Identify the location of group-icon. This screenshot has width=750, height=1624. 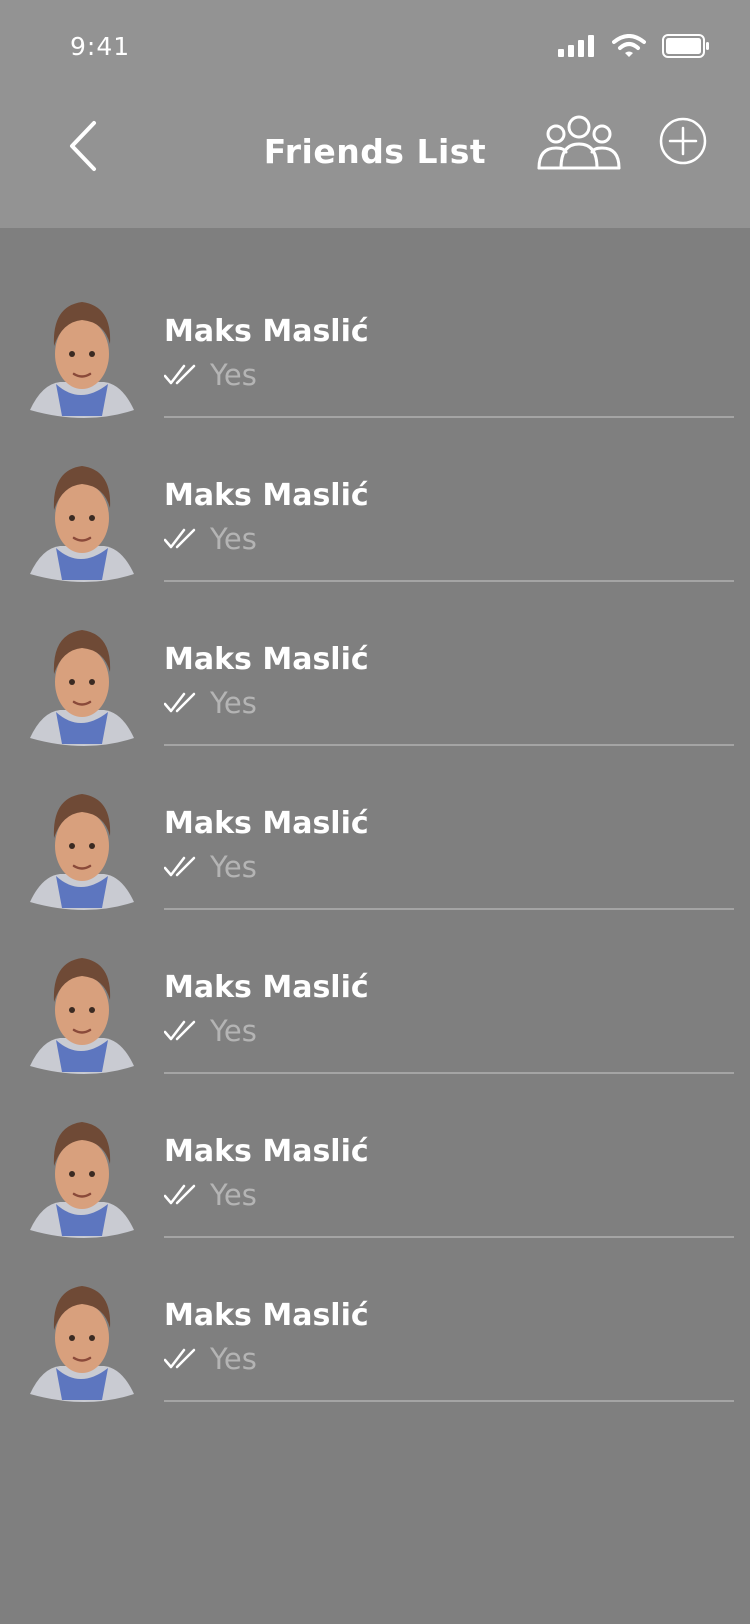
(579, 142).